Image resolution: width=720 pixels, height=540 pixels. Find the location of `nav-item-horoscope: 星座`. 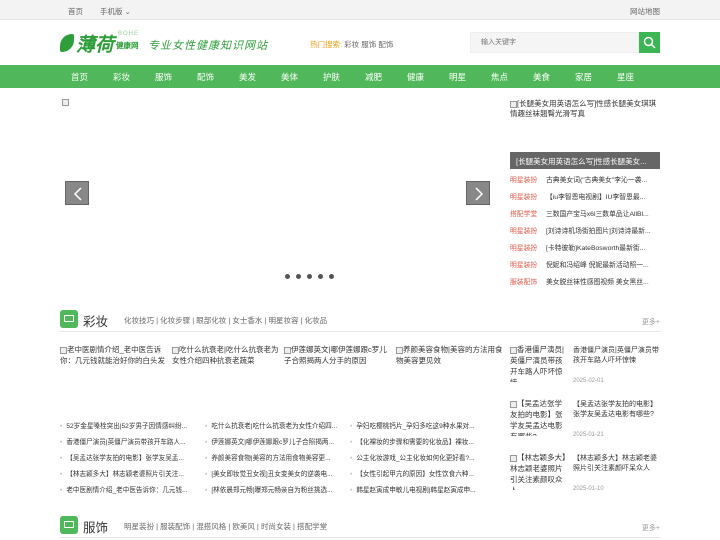

nav-item-horoscope: 星座 is located at coordinates (625, 77).